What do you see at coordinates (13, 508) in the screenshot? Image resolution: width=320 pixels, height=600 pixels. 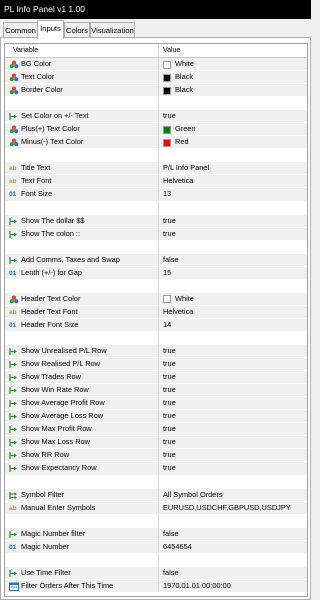 I see `string-icon: ab` at bounding box center [13, 508].